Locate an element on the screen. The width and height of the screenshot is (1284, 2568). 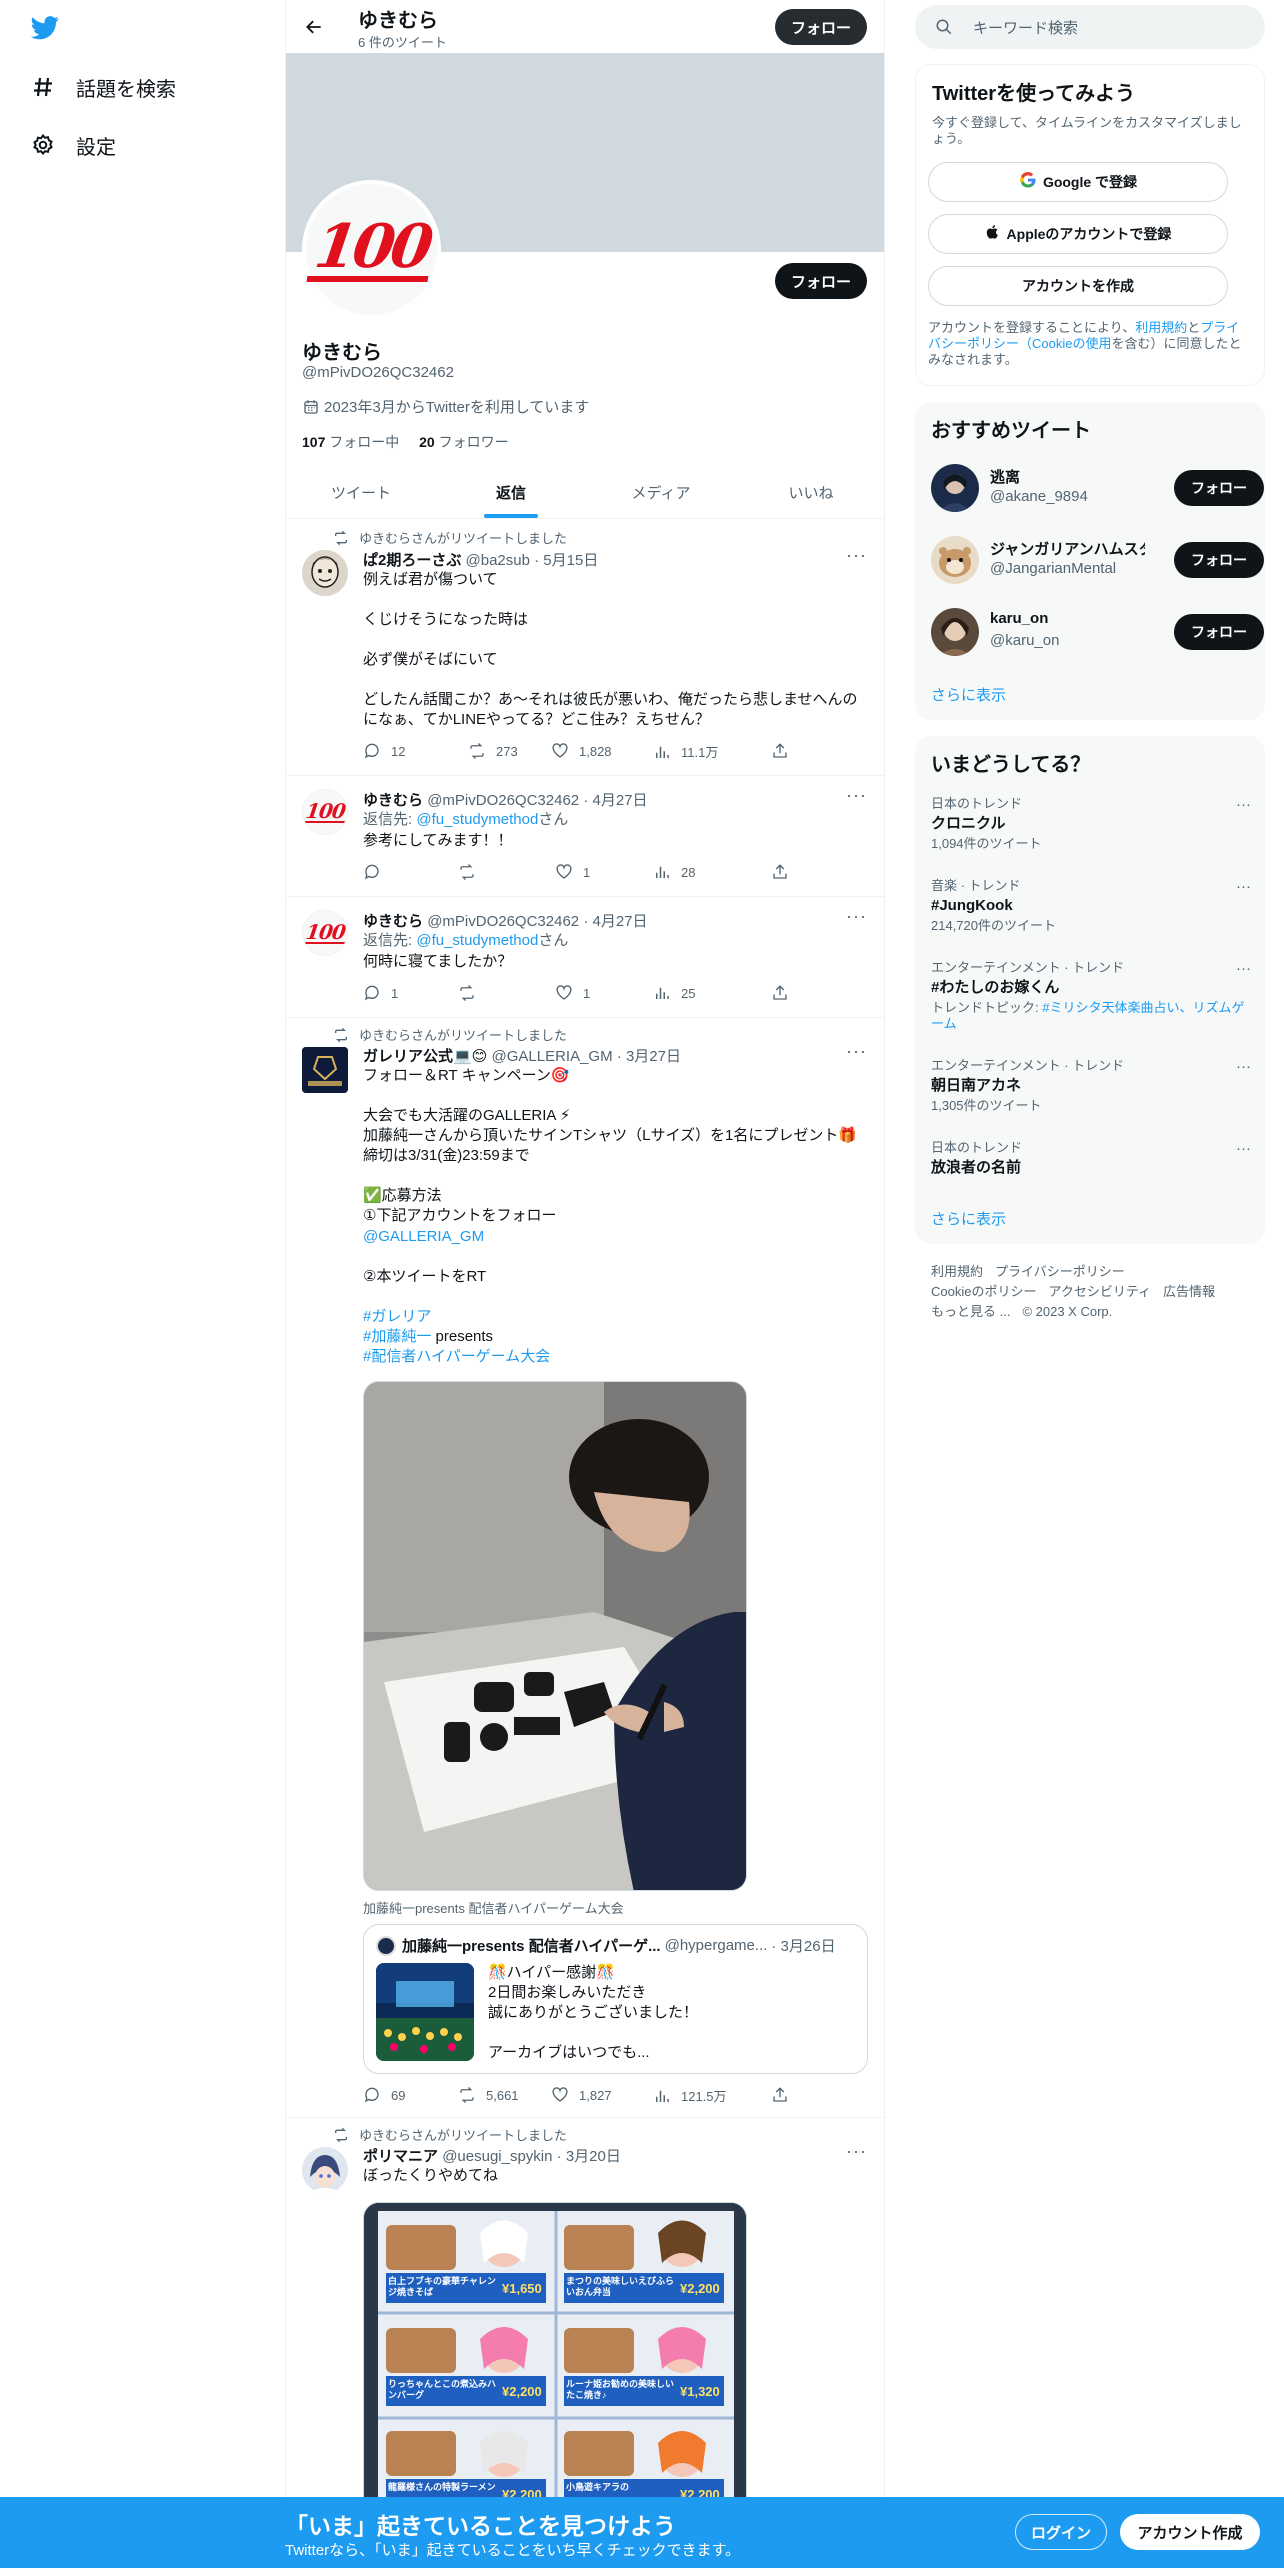
trend-item: 音楽 · トレンド #JungKook 214,720件のツイート ··· is located at coordinates (1091, 906).